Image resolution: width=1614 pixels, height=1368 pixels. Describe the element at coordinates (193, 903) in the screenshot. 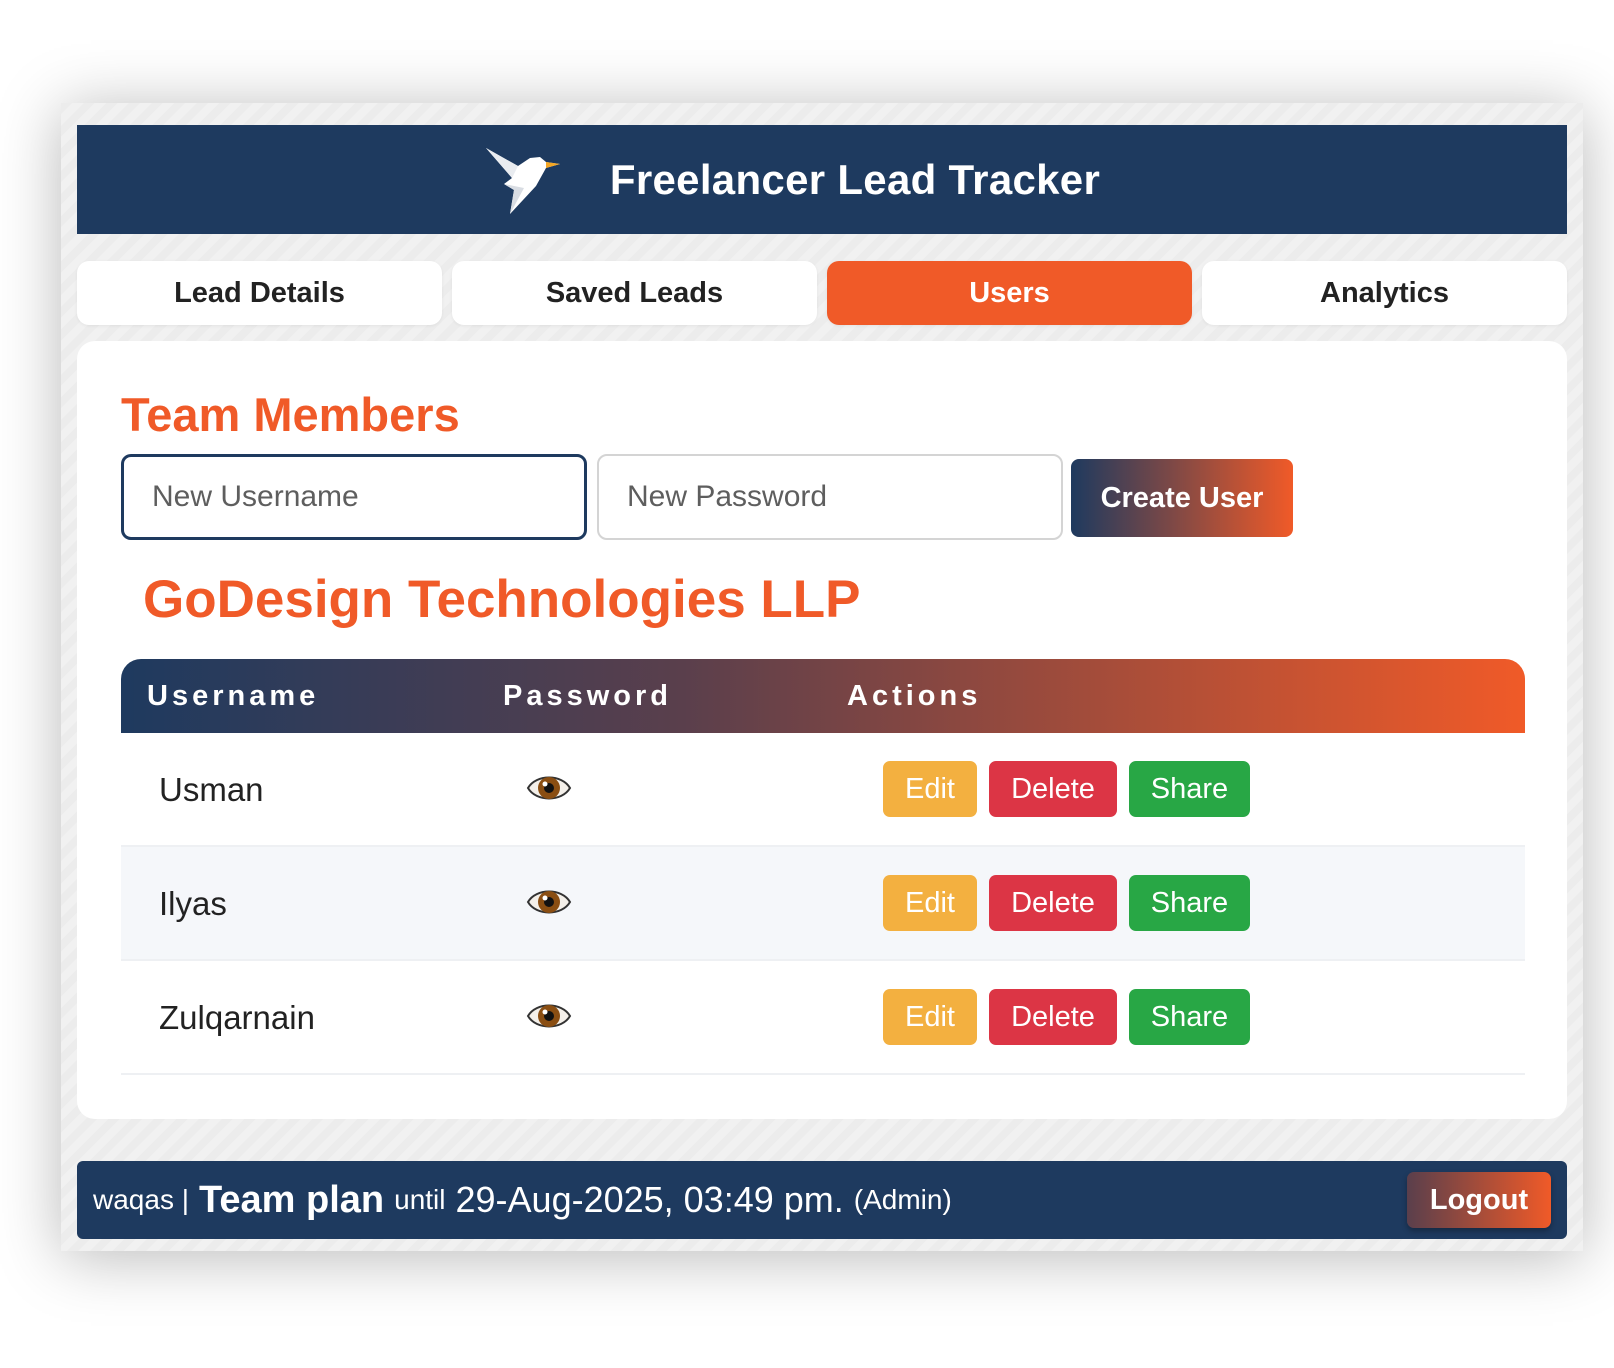

I see `username-cell: Ilyas` at that location.